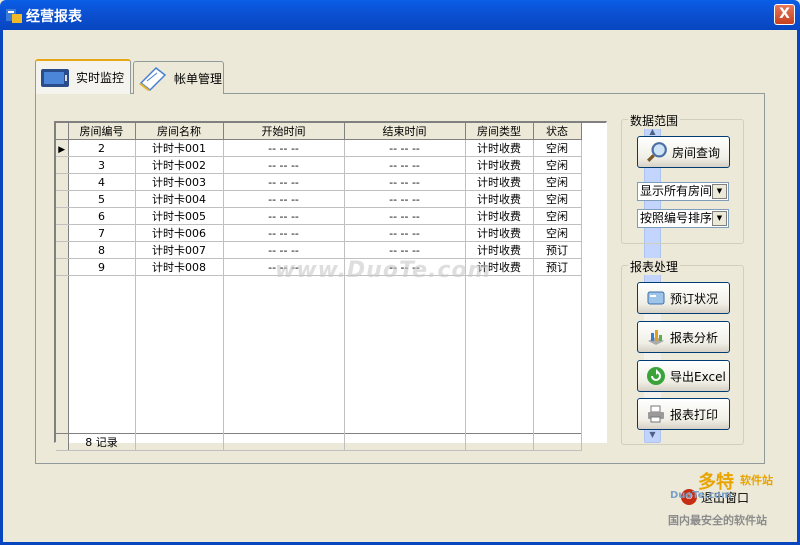  Describe the element at coordinates (102, 442) in the screenshot. I see `record-count: 8 记录` at that location.